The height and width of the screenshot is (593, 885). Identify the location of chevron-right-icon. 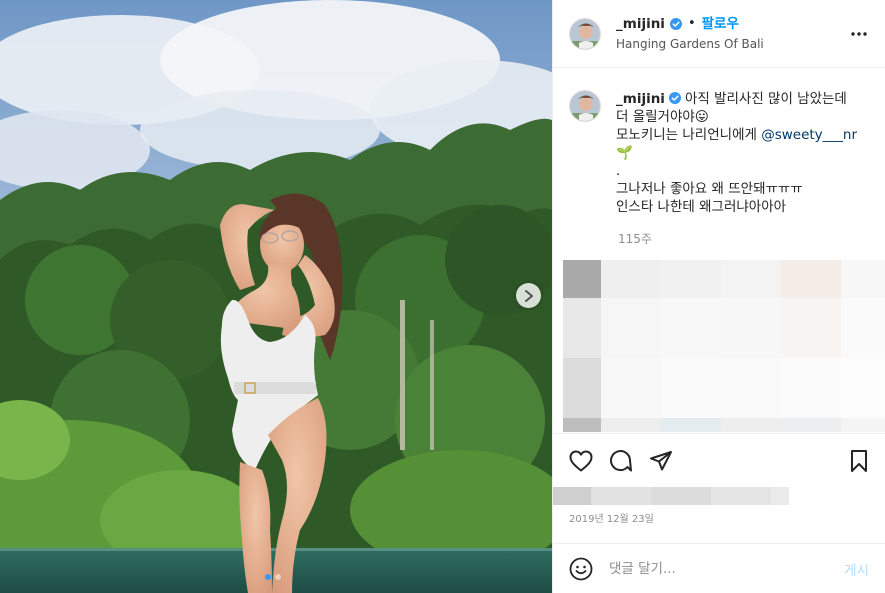
(528, 295).